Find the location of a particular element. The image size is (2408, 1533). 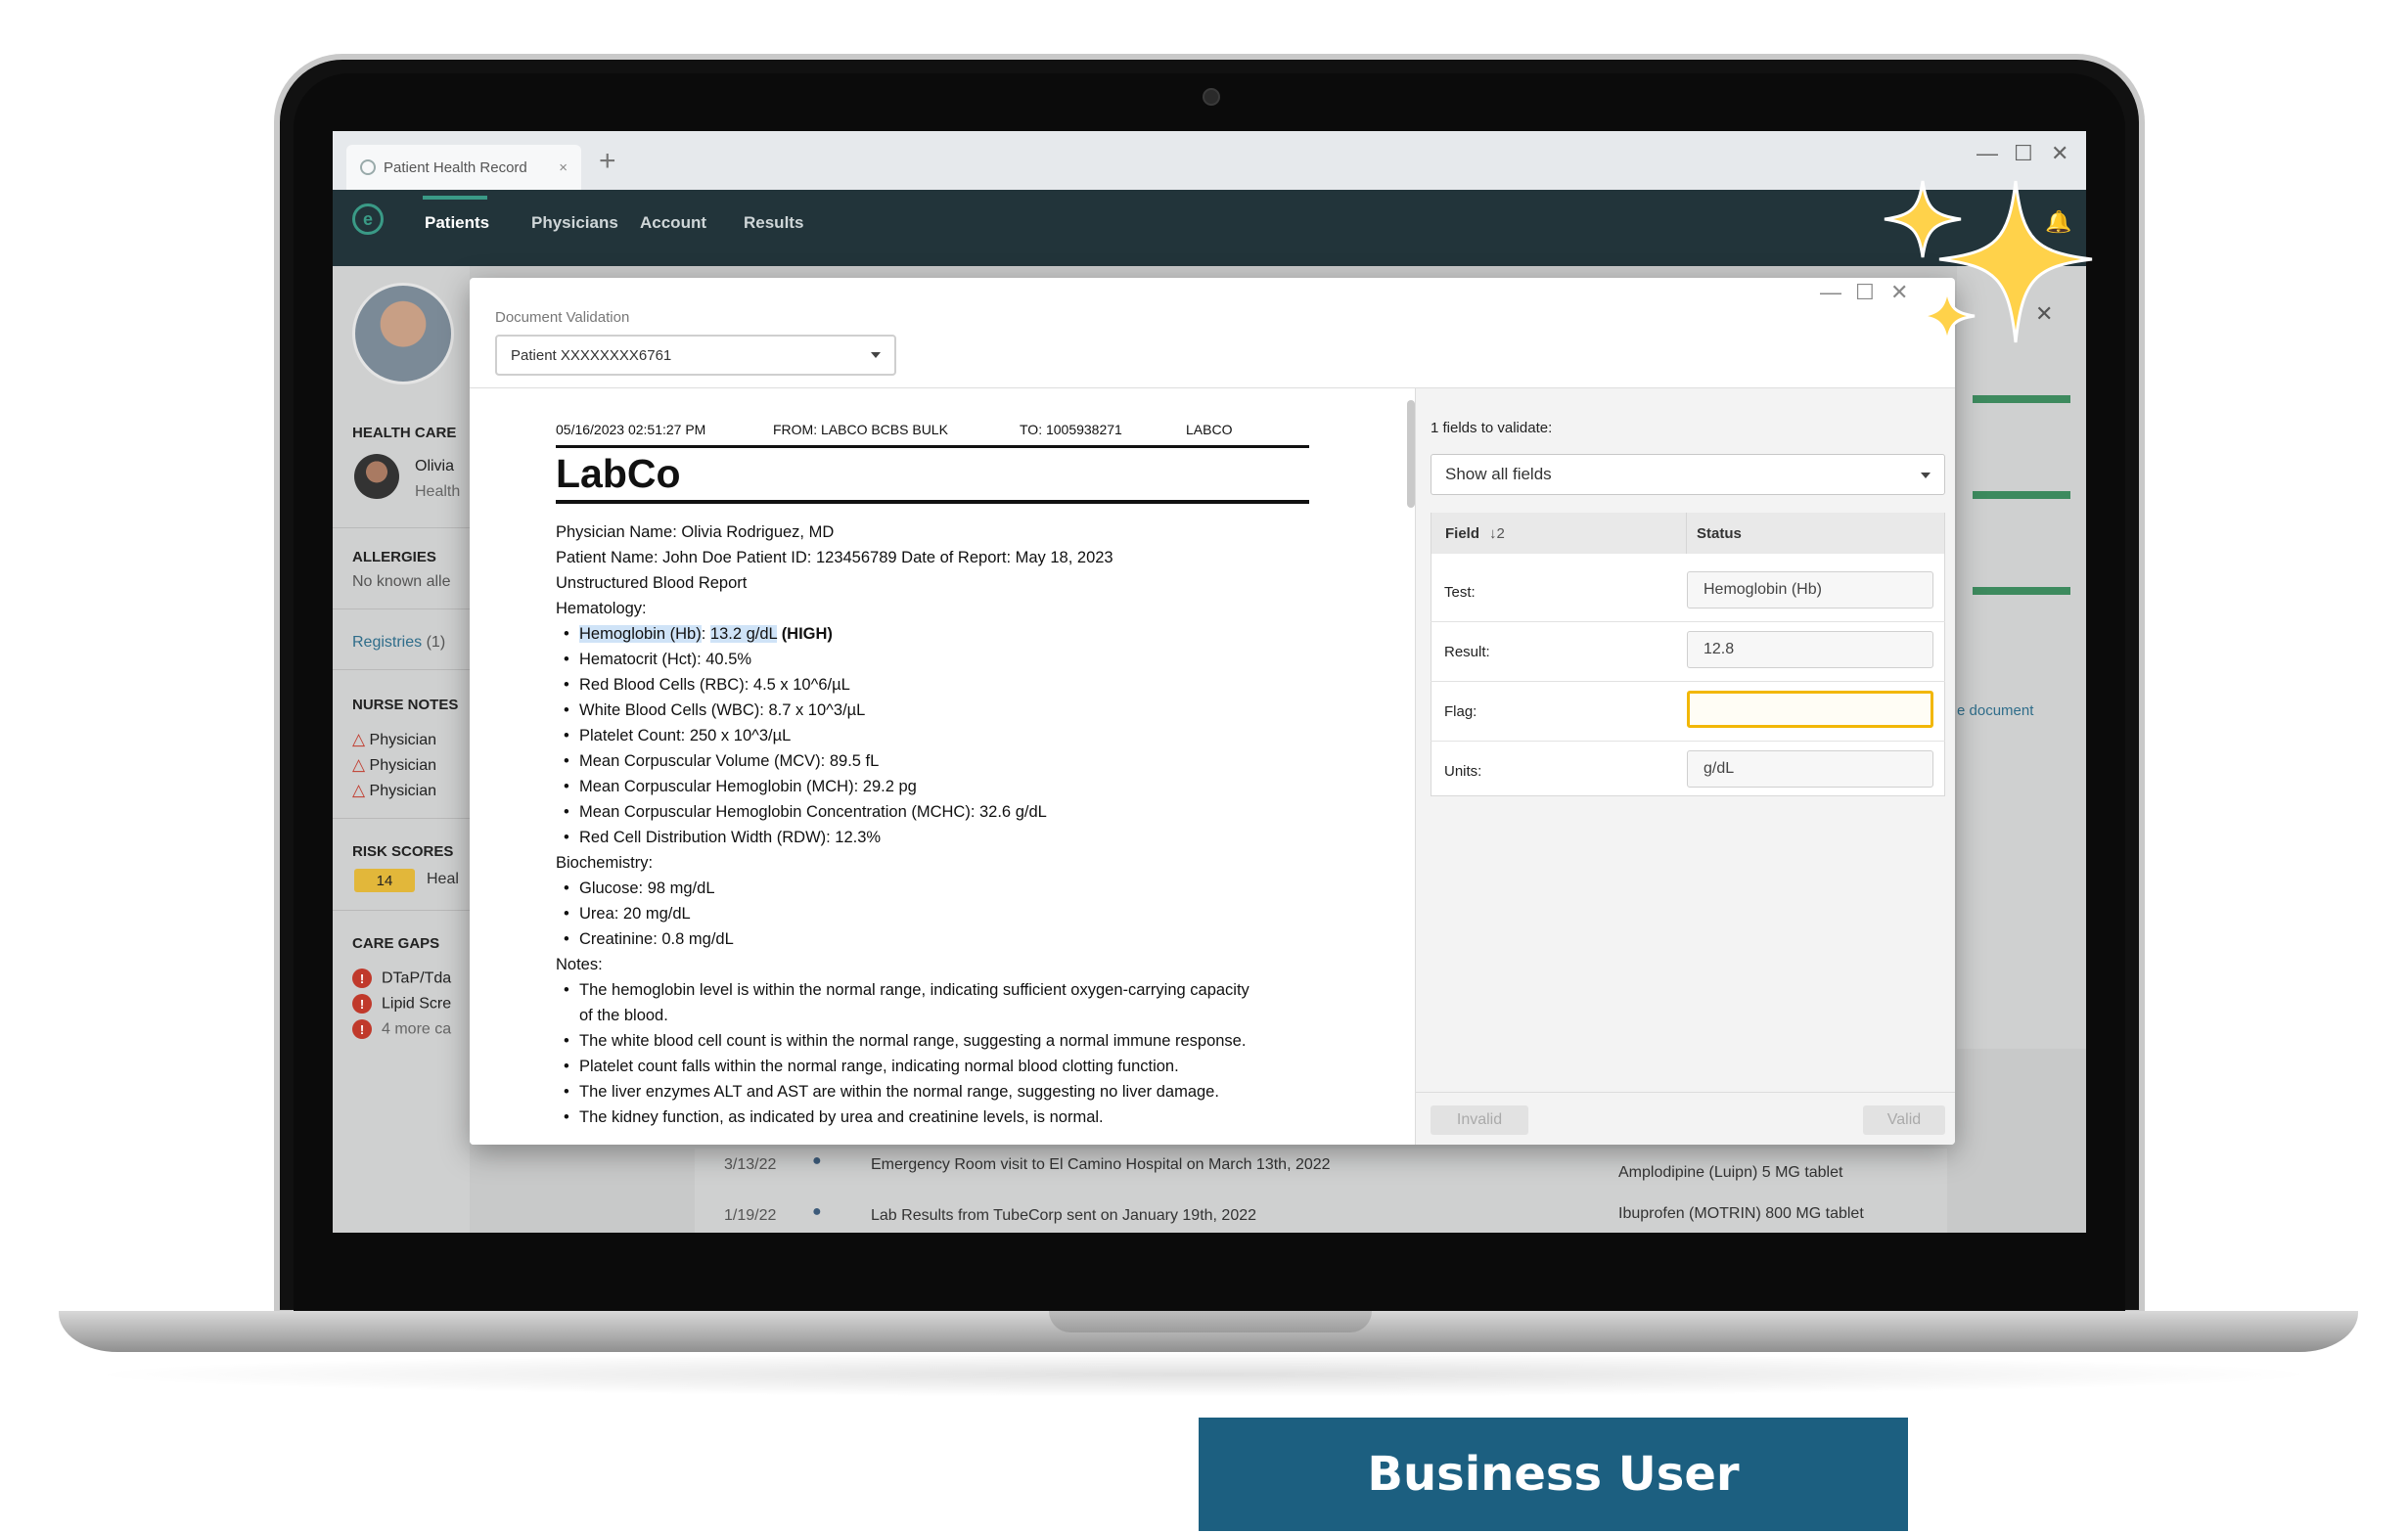

doc-hematology-item: Hematocrit (Hct): 40.5% is located at coordinates (666, 660).